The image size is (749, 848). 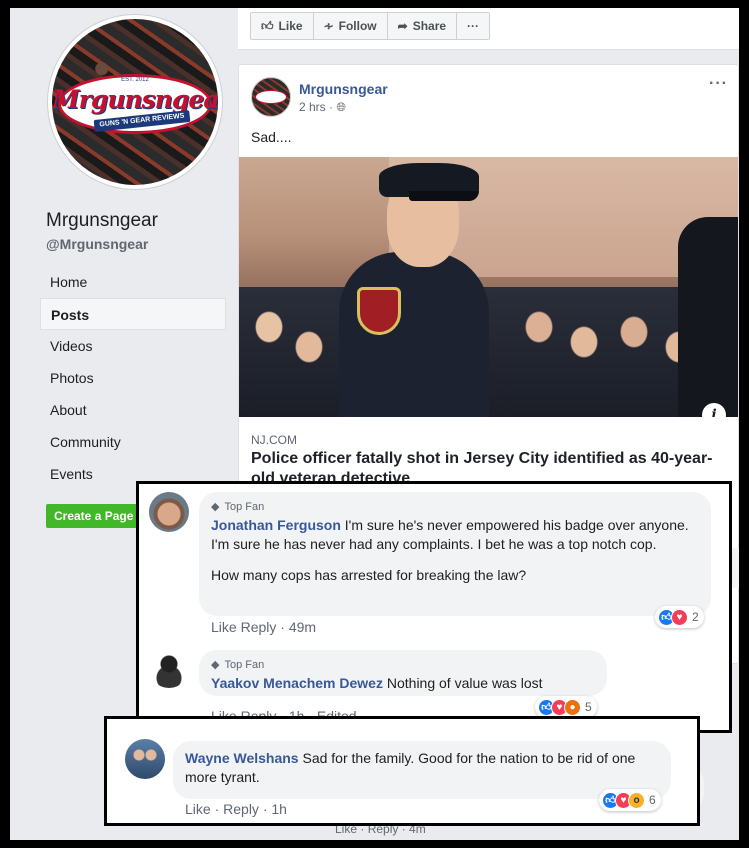 I want to click on nav-item-videos: Videos, so click(x=133, y=346).